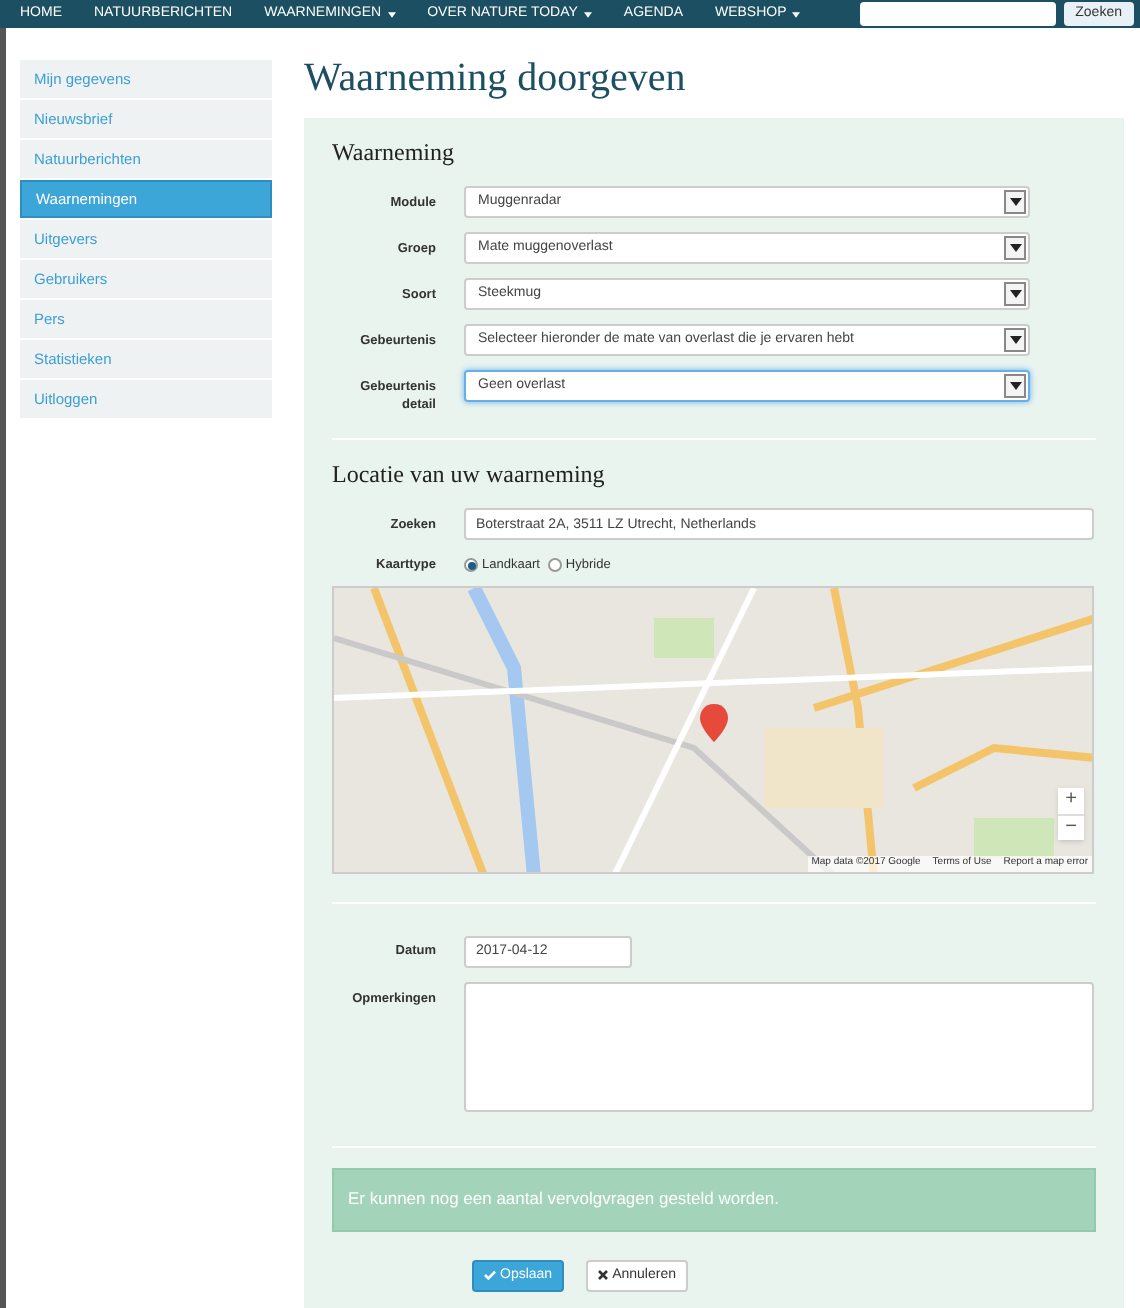 This screenshot has width=1140, height=1308. Describe the element at coordinates (394, 153) in the screenshot. I see `section-heading: Waarneming` at that location.